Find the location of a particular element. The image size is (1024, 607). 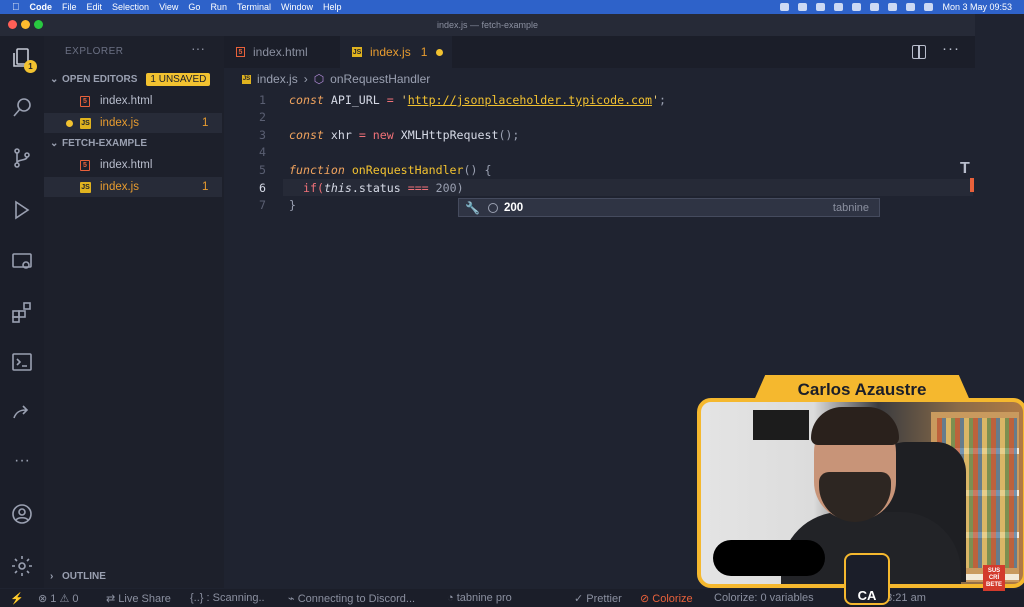

menubar-datetime: Mon 3 May 09:53 is located at coordinates (977, 7).